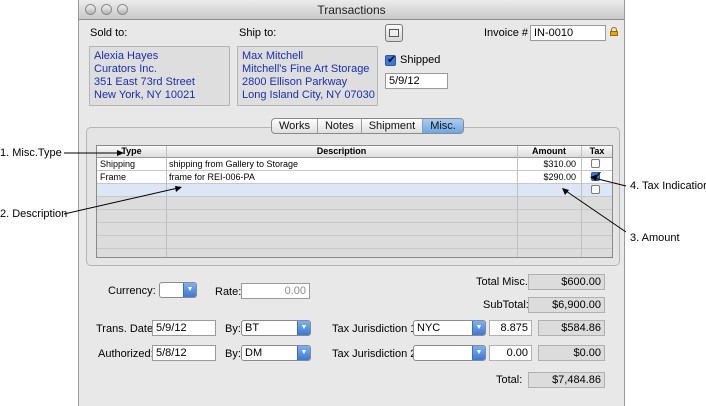  I want to click on rate-label: Rate:, so click(228, 292).